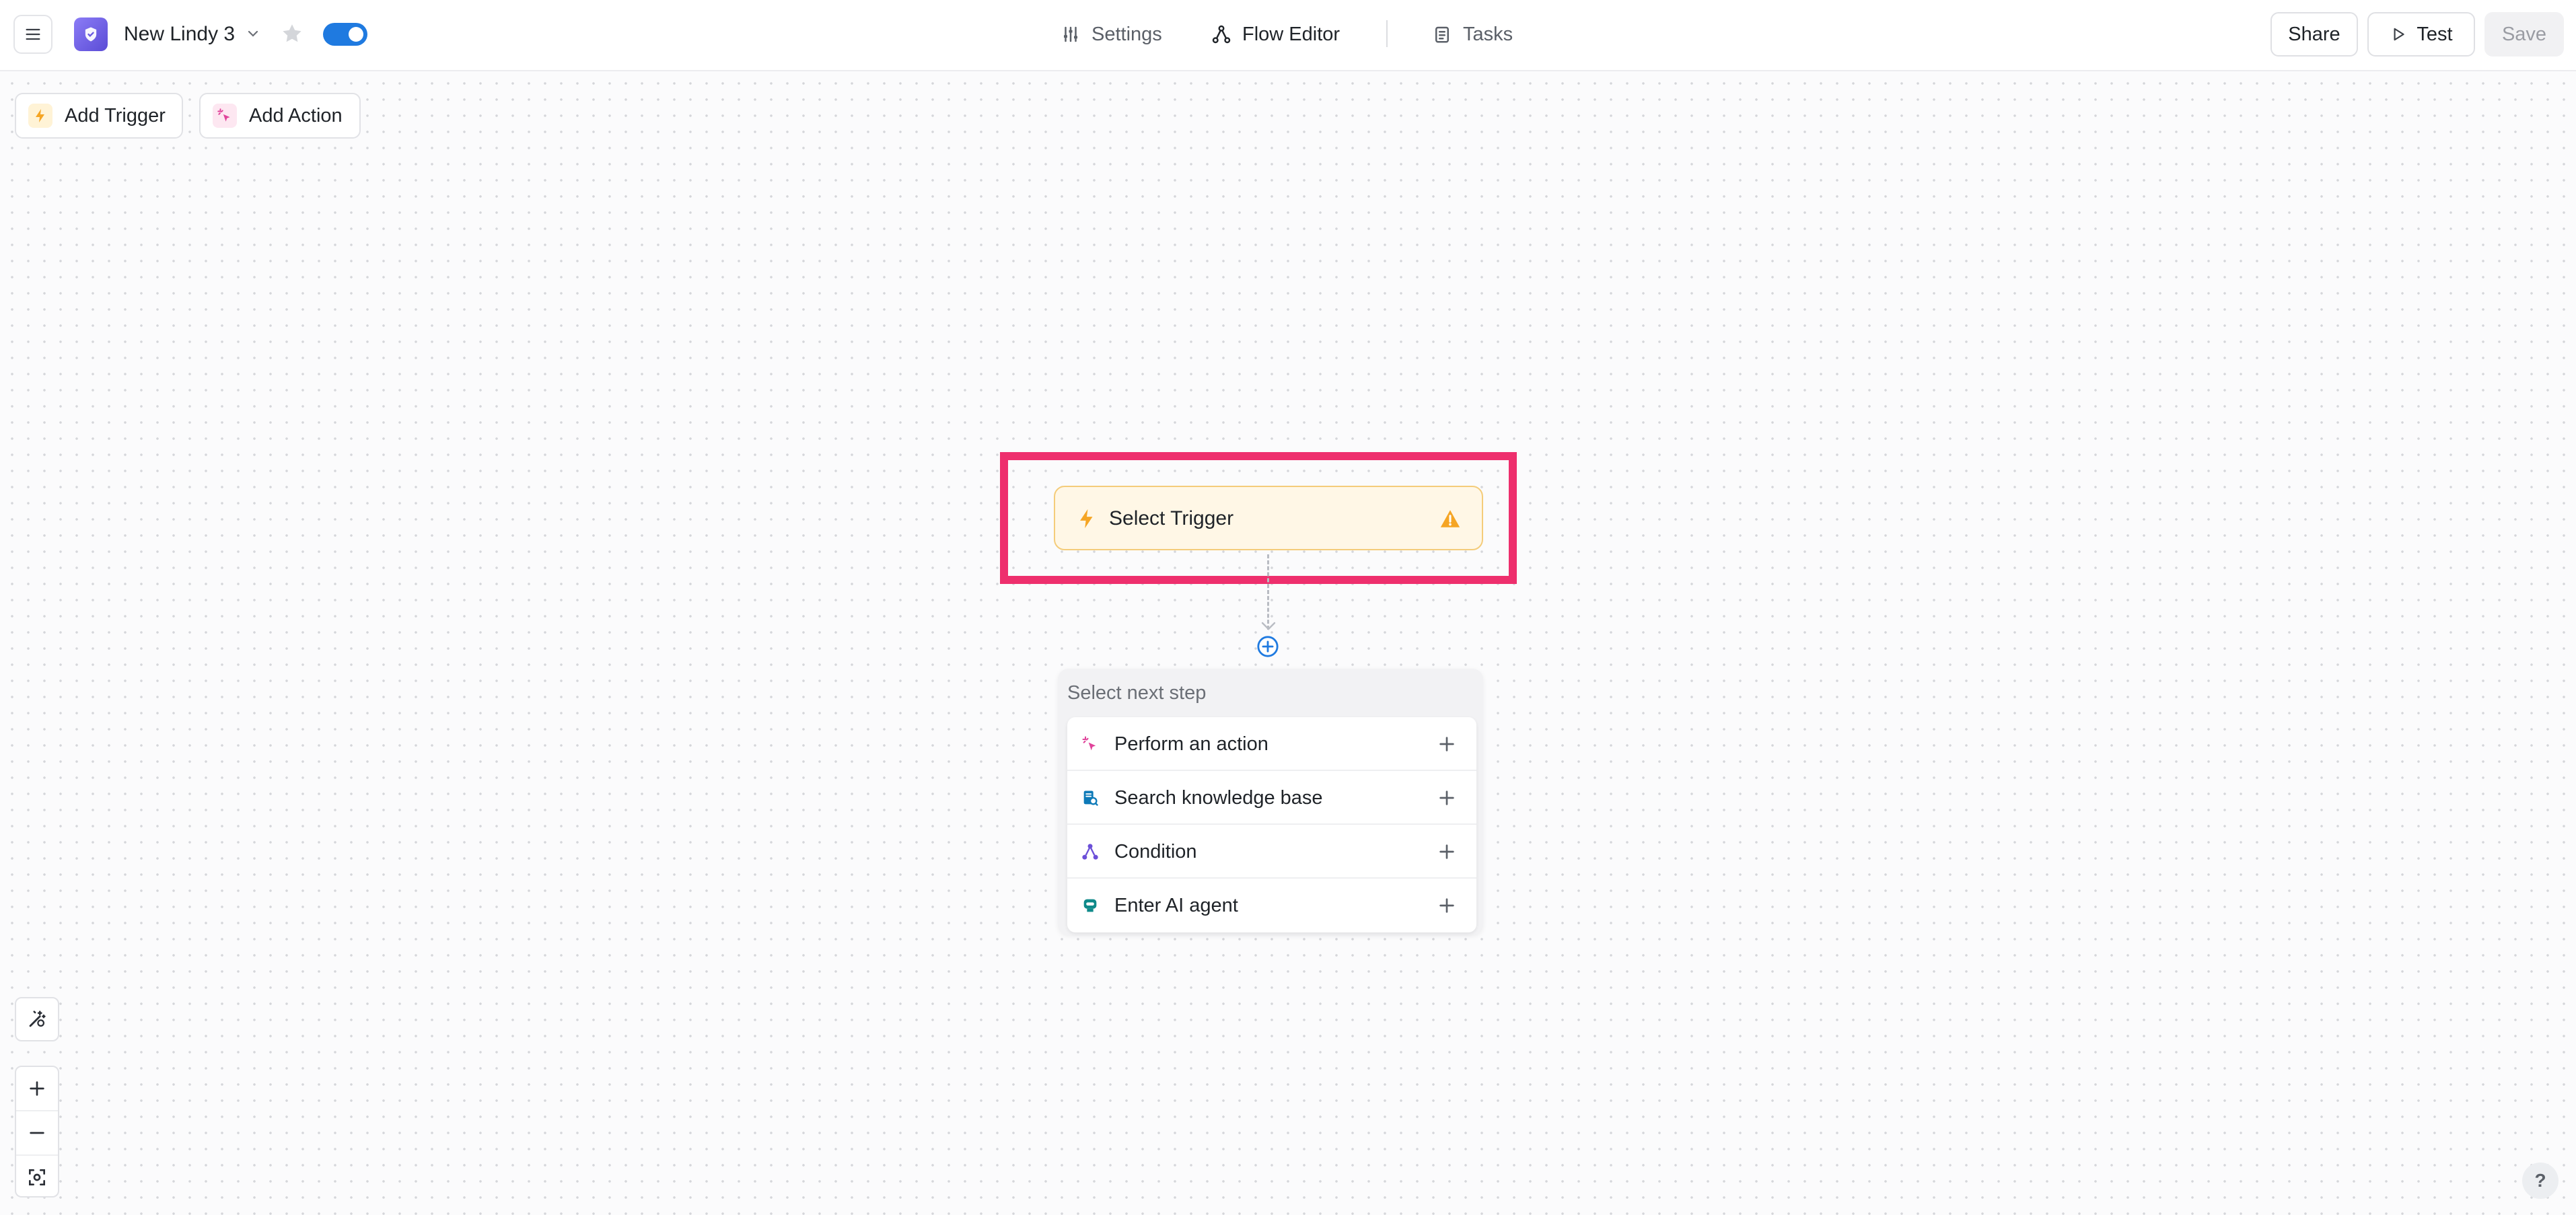 This screenshot has height=1215, width=2576. What do you see at coordinates (253, 34) in the screenshot?
I see `chevron-down-icon` at bounding box center [253, 34].